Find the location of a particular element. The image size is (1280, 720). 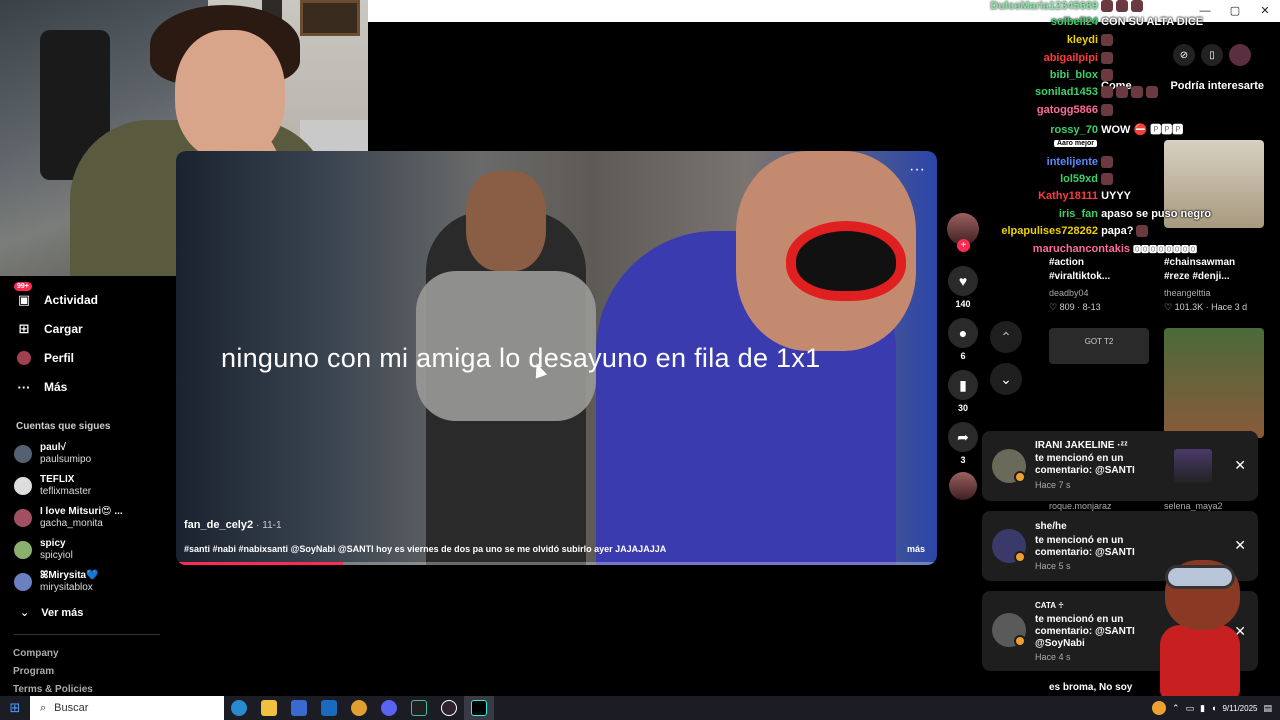

windows-start-icon: ⊞ is located at coordinates (15, 708).